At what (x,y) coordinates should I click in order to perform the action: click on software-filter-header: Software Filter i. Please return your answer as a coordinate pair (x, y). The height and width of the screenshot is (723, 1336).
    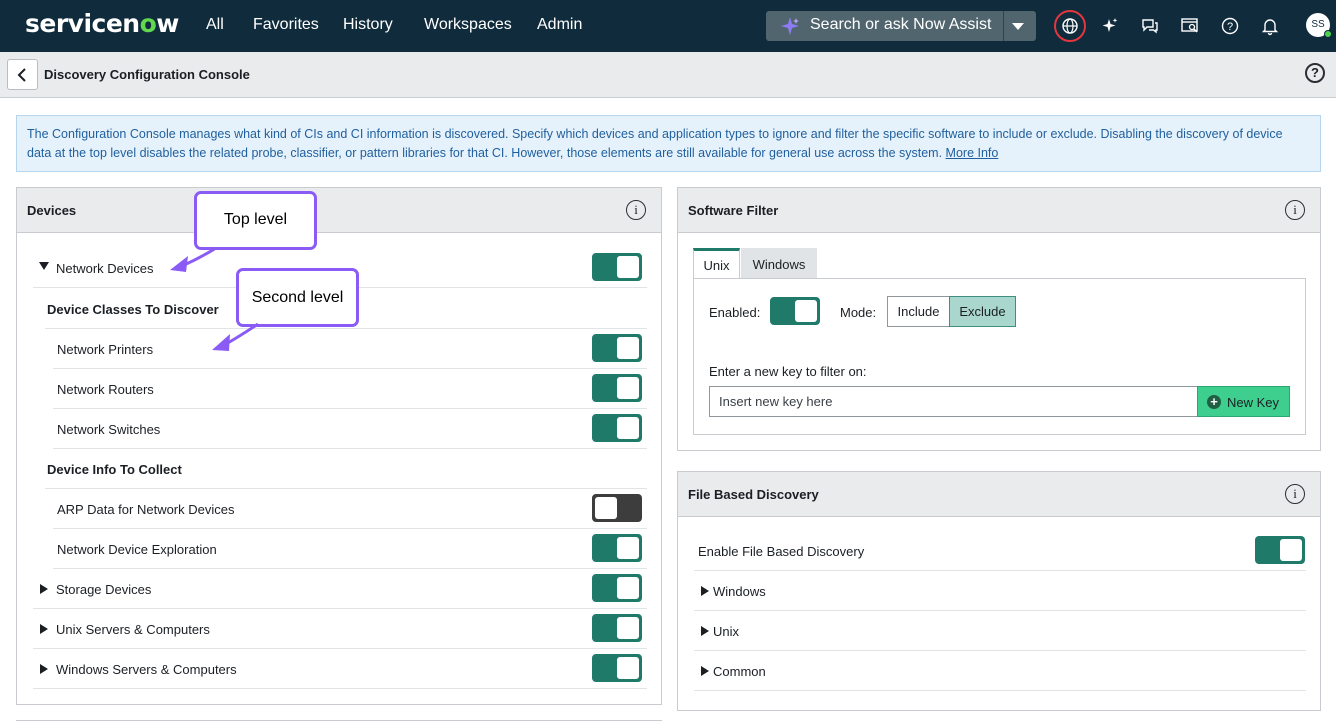
    Looking at the image, I should click on (999, 210).